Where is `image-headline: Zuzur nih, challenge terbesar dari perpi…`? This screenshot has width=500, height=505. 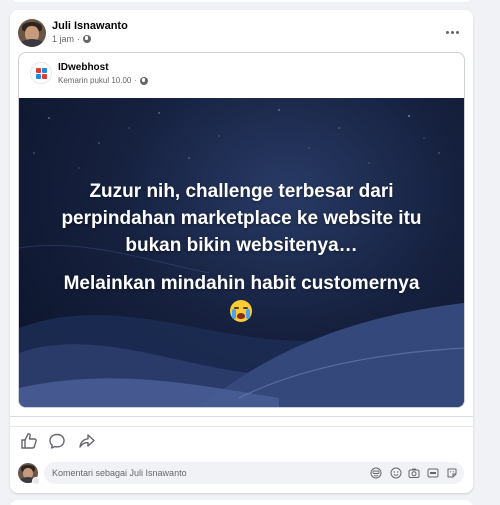
image-headline: Zuzur nih, challenge terbesar dari perpi… is located at coordinates (241, 218).